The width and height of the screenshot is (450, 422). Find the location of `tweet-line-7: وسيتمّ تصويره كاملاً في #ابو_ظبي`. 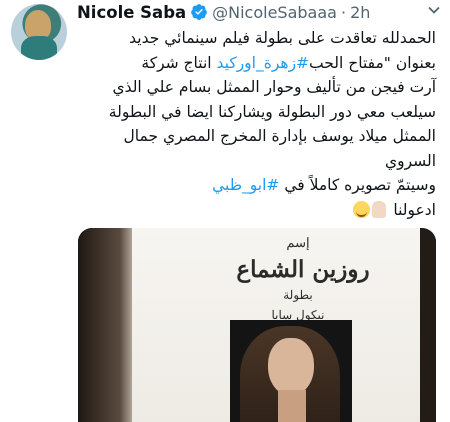

tweet-line-7: وسيتمّ تصويره كاملاً في #ابو_ظبي is located at coordinates (250, 185).